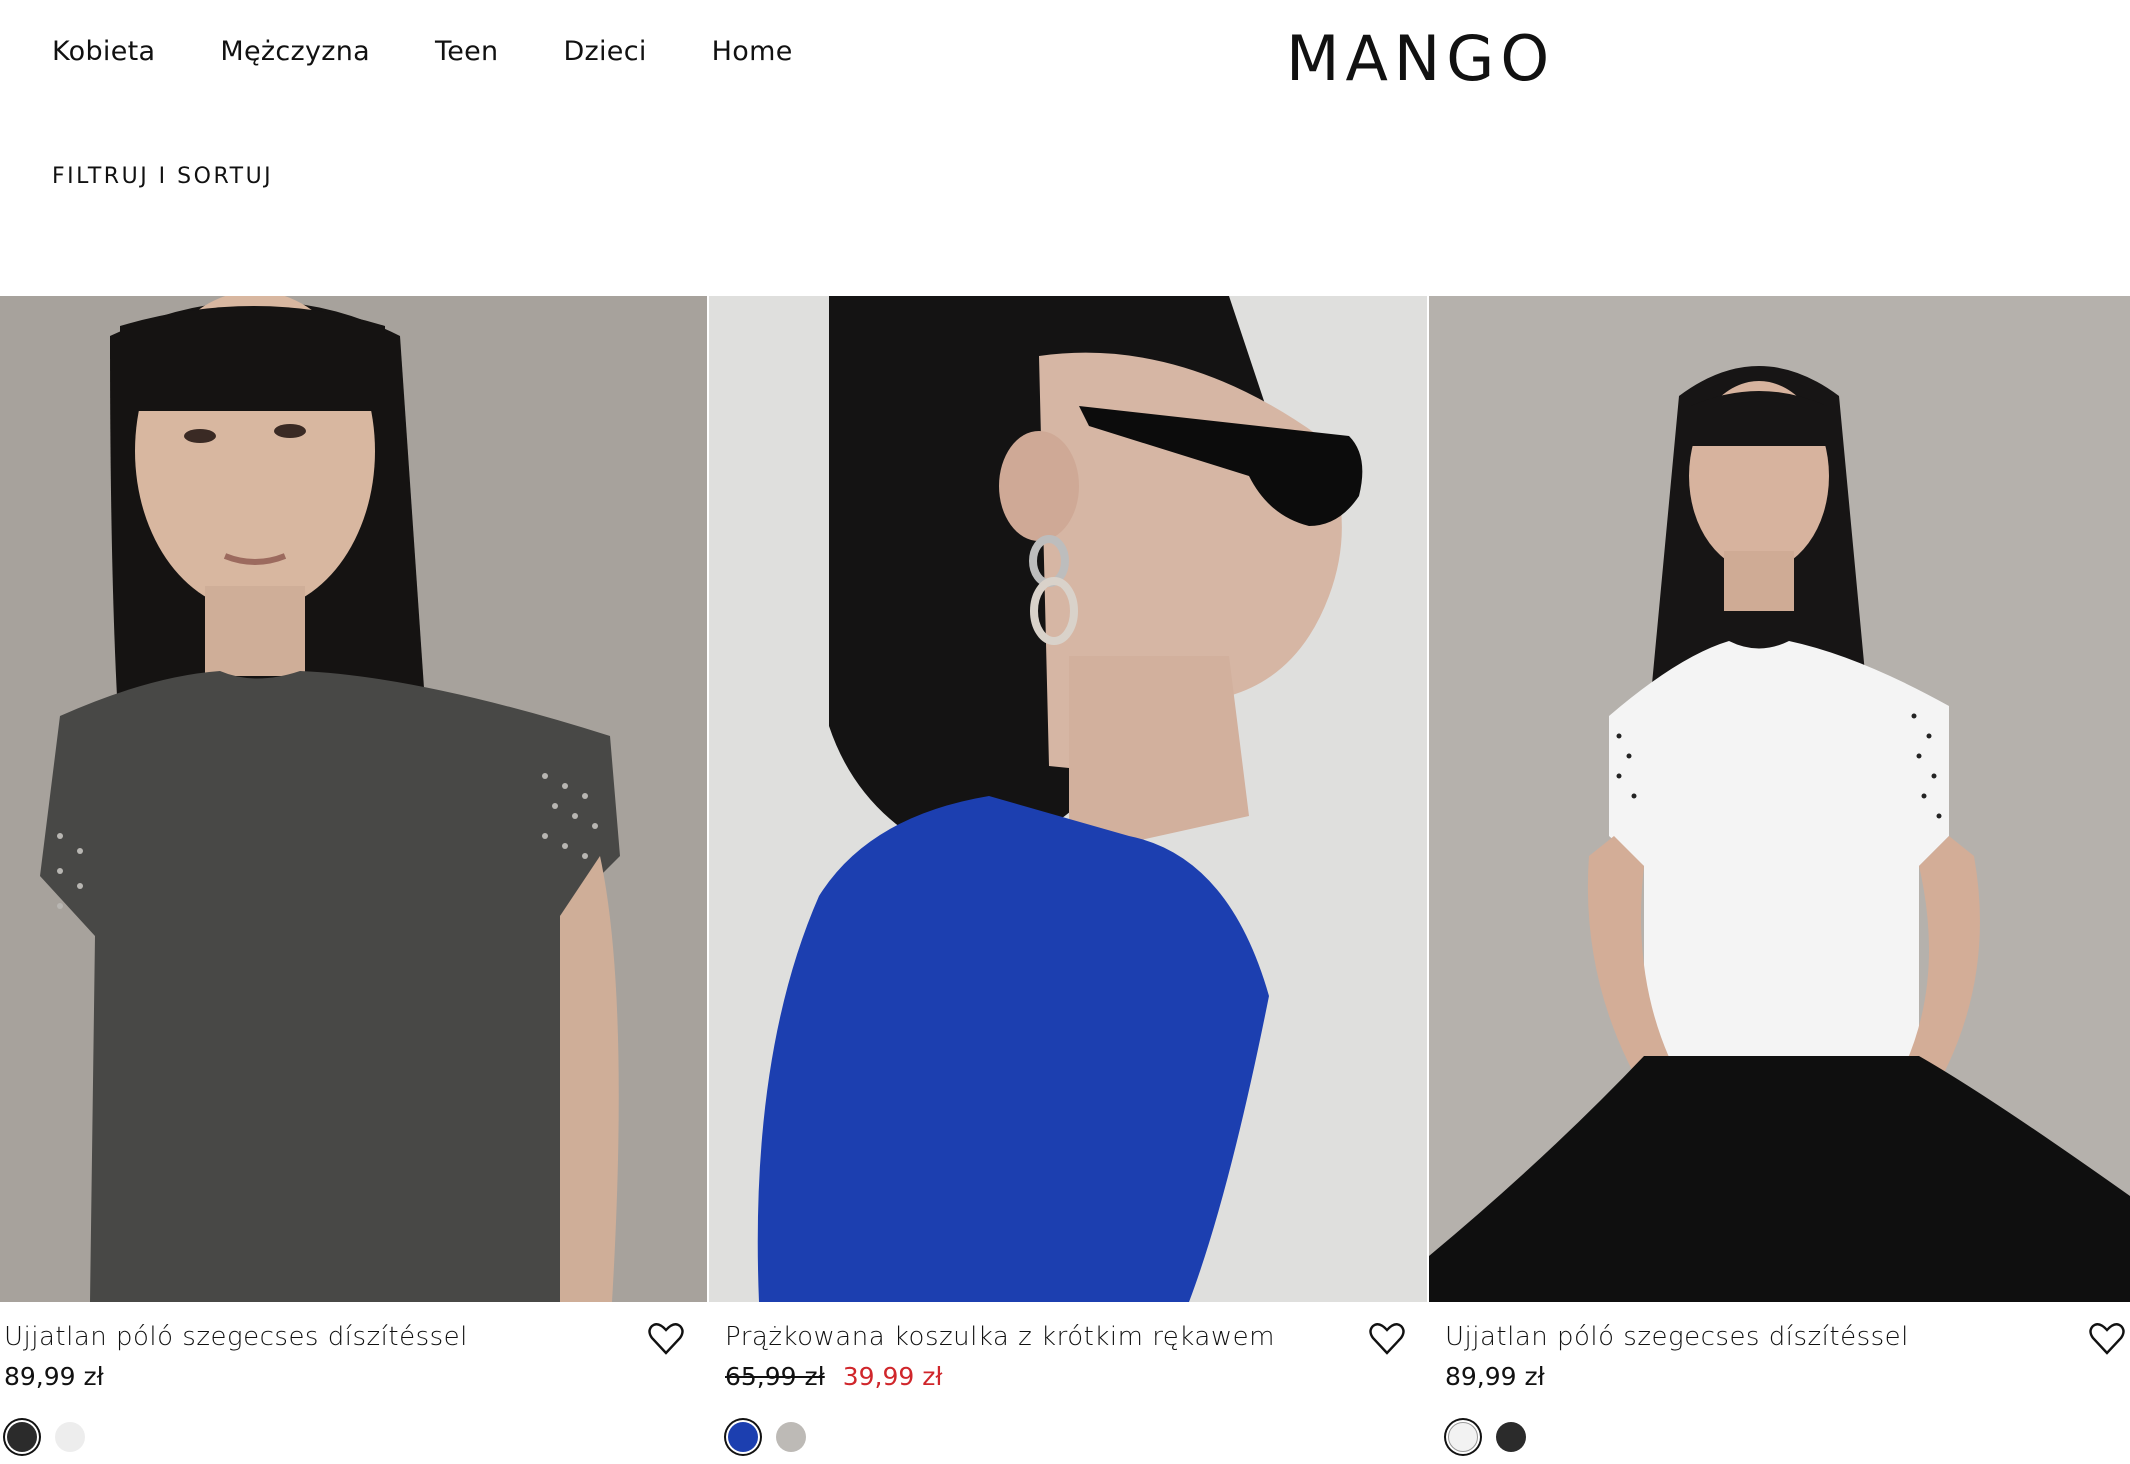 This screenshot has width=2130, height=1464. I want to click on sale-price: 39,99 zł, so click(892, 1376).